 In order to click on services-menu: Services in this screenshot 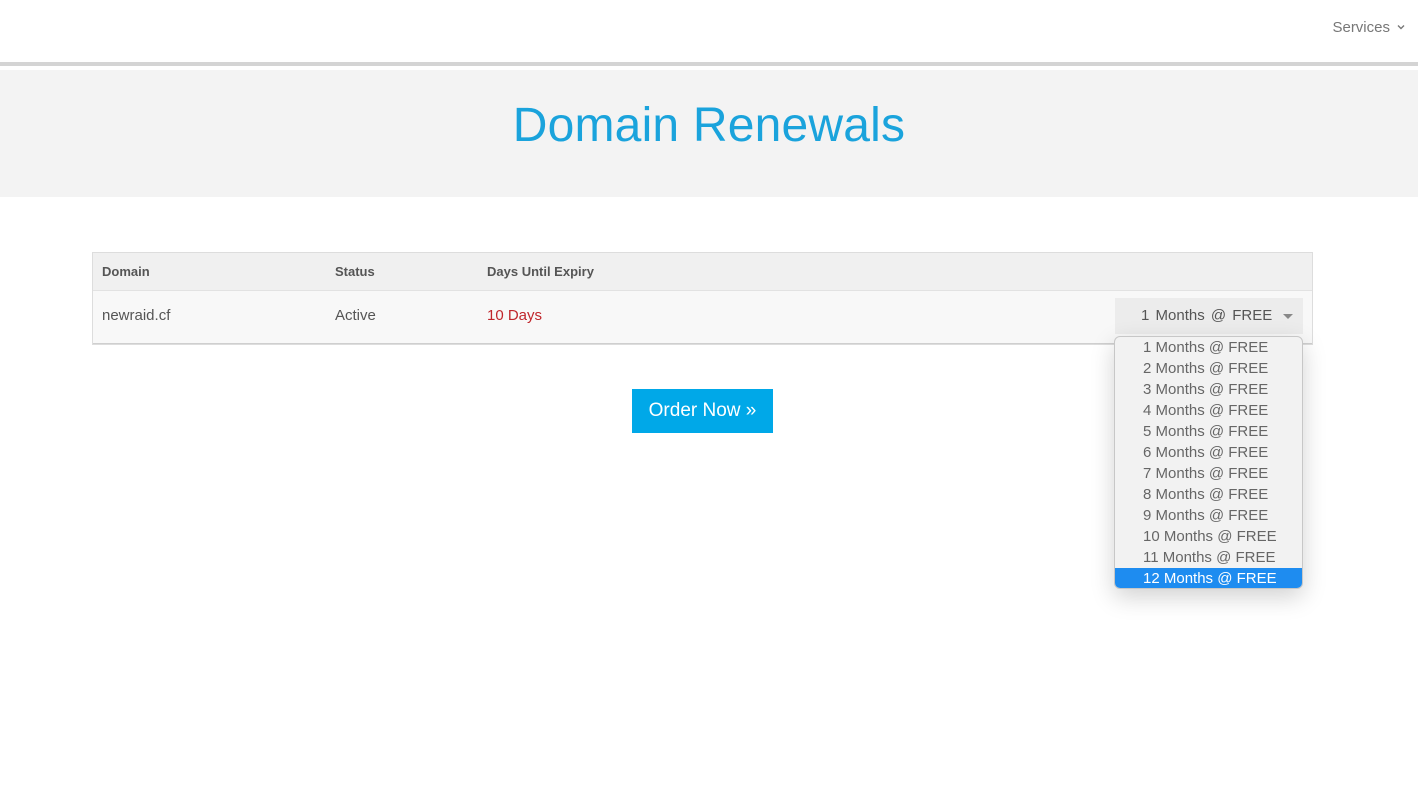, I will do `click(1369, 27)`.